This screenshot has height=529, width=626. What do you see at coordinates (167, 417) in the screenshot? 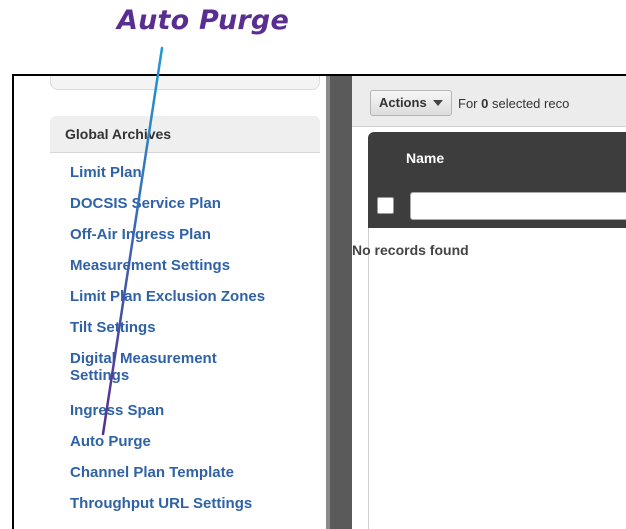
I see `sidebar-item-ingress-span: Ingress Span` at bounding box center [167, 417].